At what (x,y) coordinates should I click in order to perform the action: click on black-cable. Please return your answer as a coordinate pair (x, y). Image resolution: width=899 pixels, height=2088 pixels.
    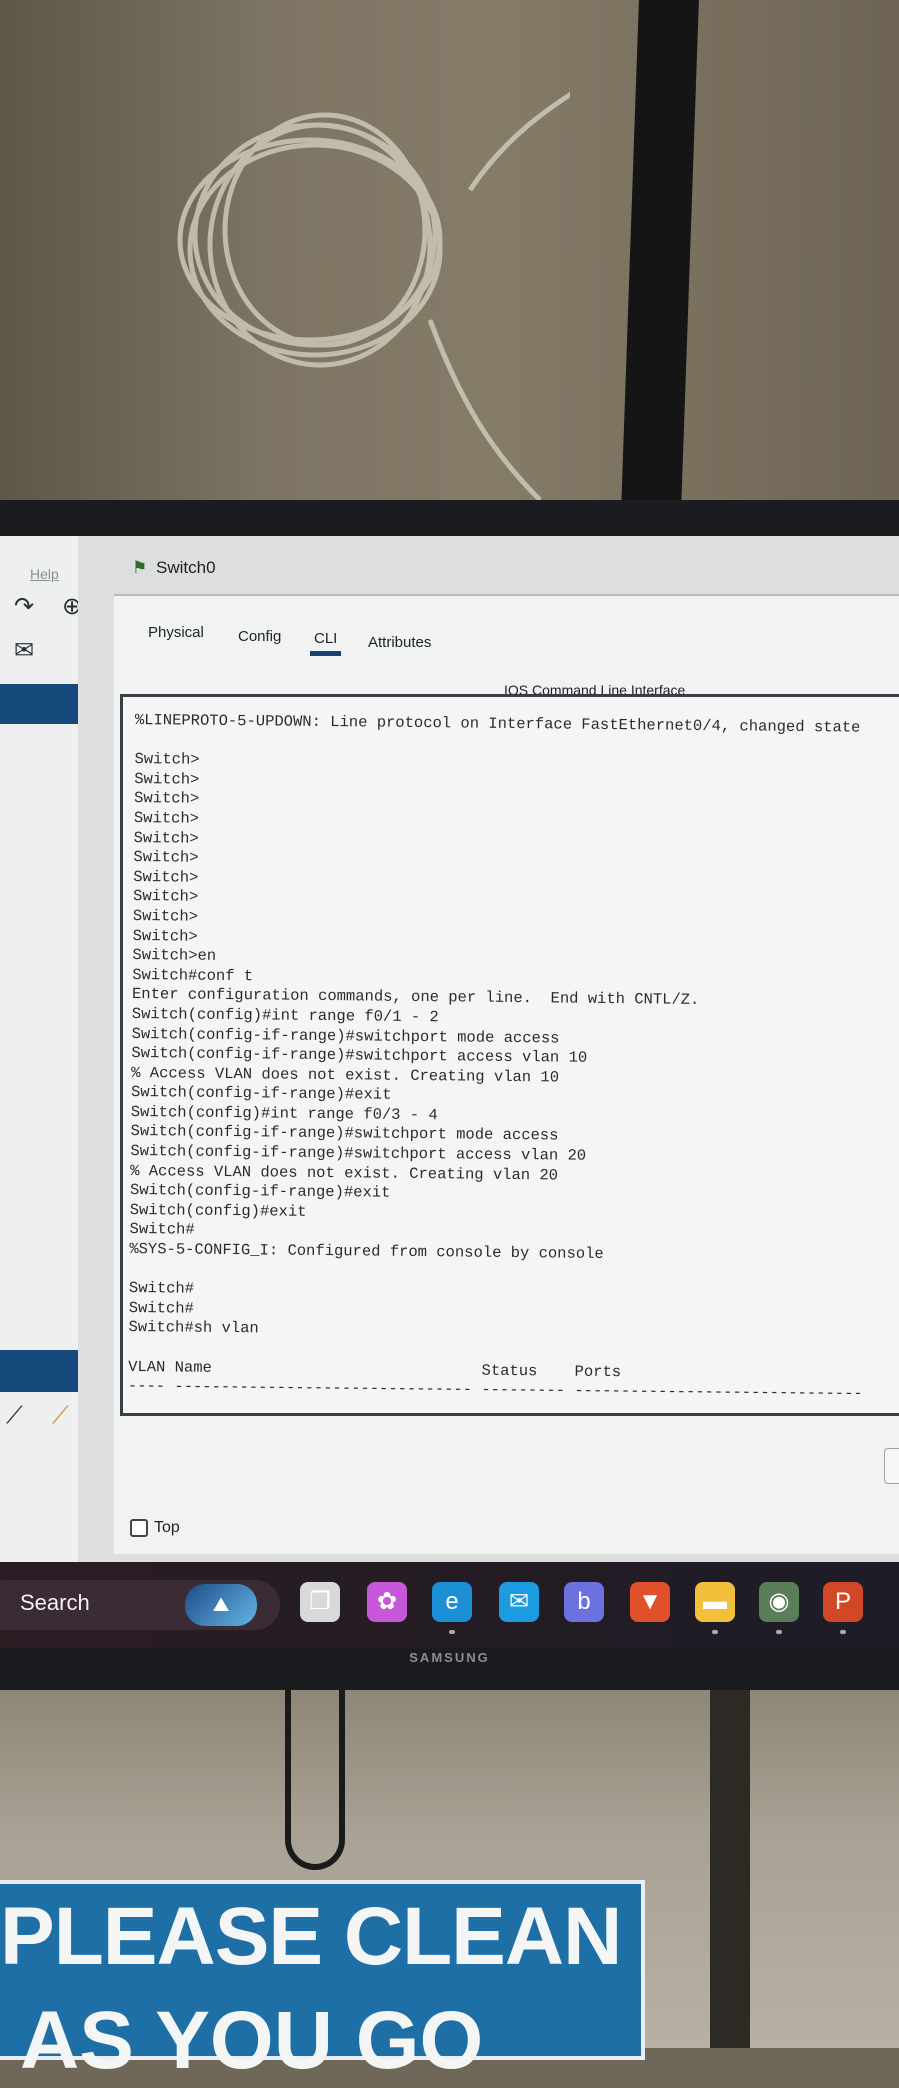
    Looking at the image, I should click on (660, 255).